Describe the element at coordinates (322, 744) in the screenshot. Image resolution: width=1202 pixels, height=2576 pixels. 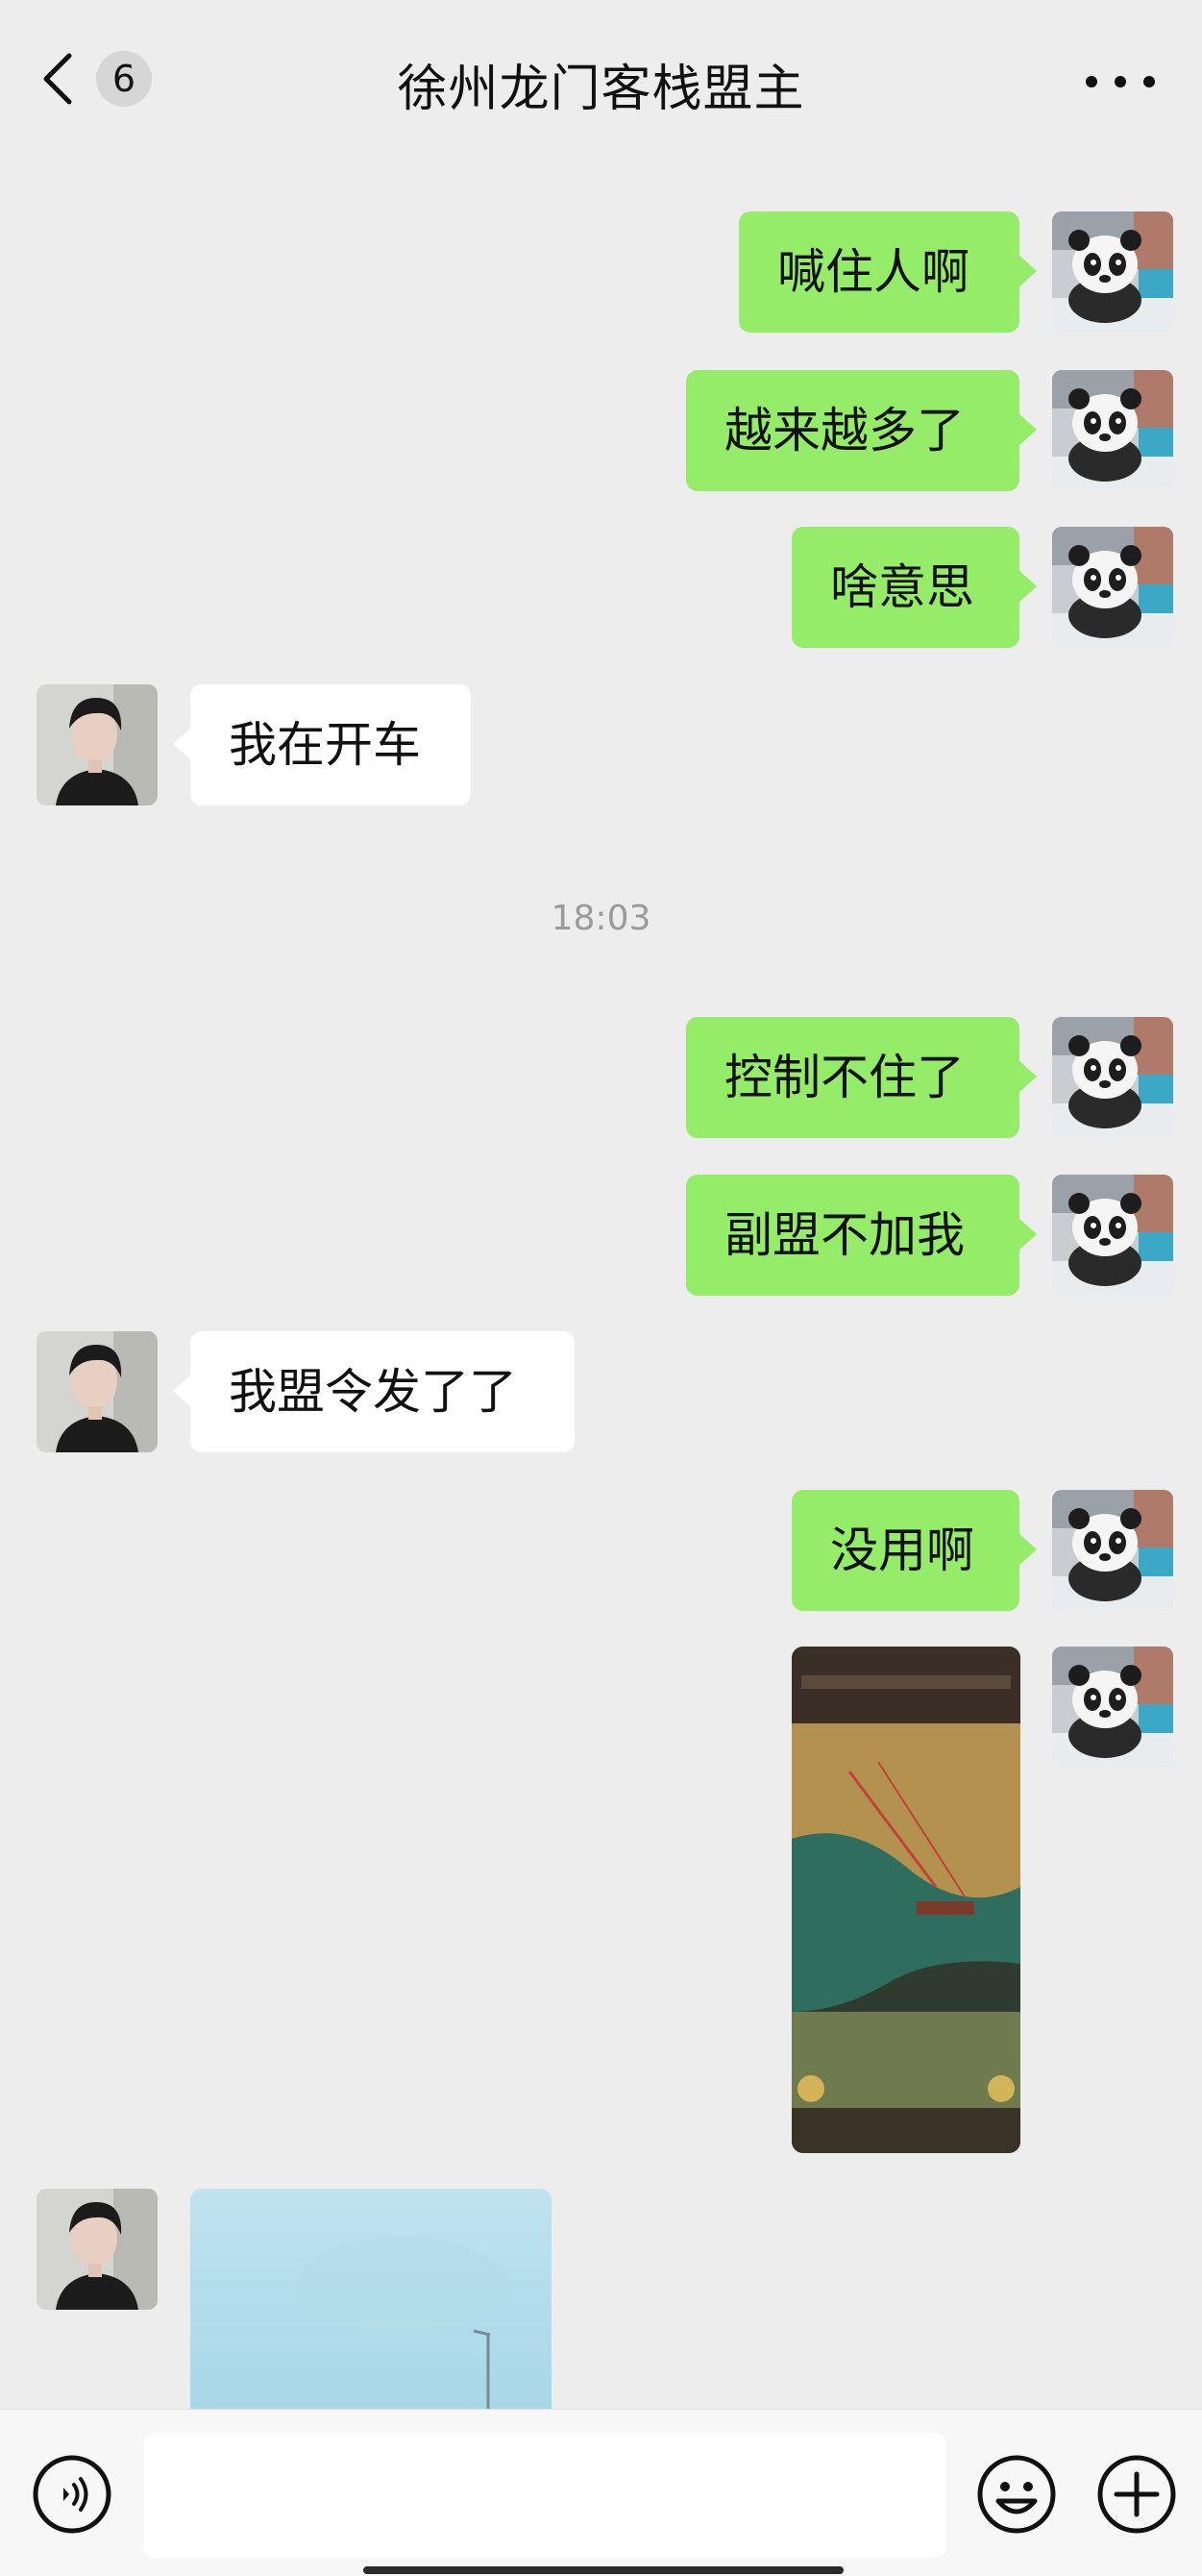
I see `message-bubble: 我在开车` at that location.